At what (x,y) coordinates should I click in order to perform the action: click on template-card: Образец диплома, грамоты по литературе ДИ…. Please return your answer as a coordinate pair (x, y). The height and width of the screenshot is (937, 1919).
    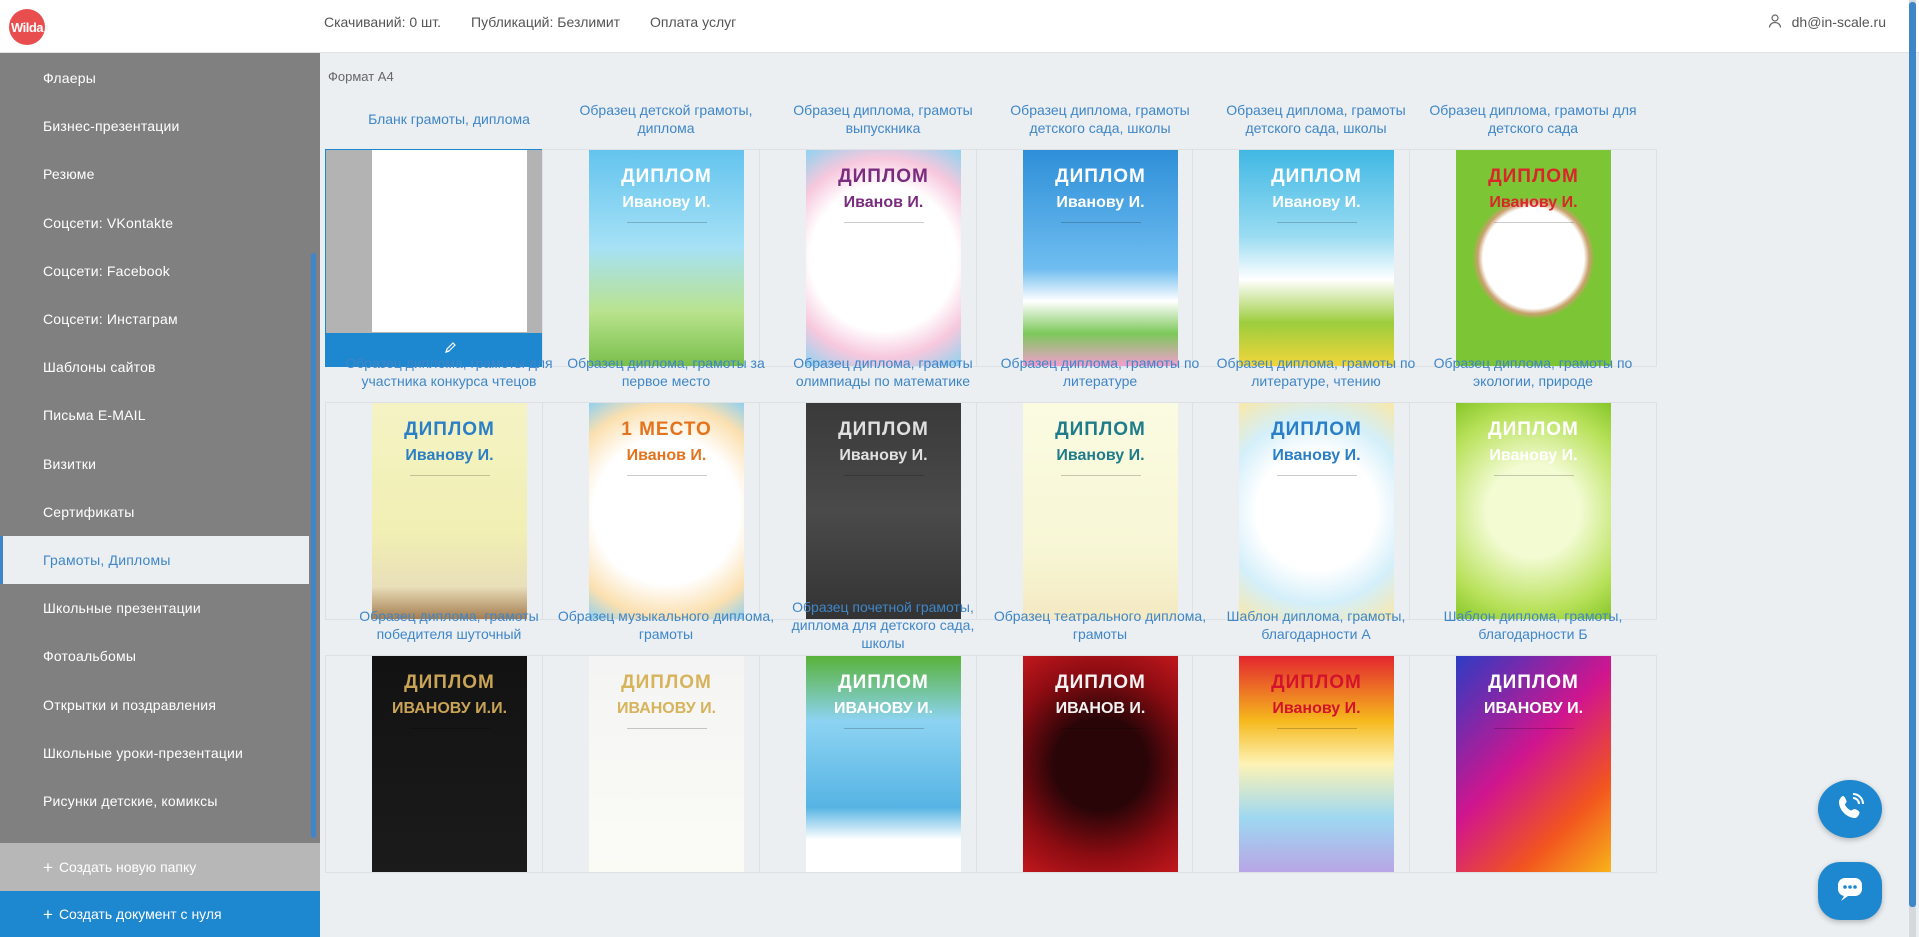
    Looking at the image, I should click on (1100, 481).